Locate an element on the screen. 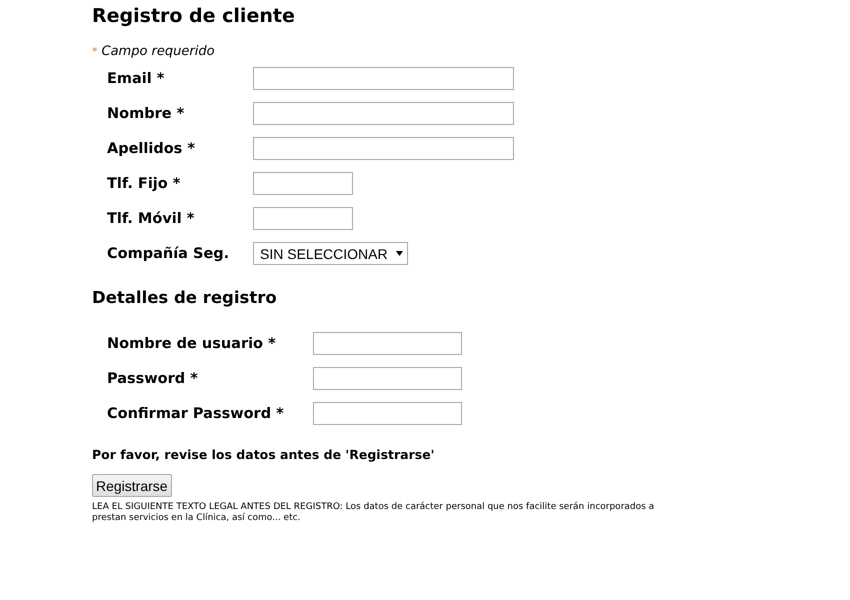  field-label: Apellidos * is located at coordinates (151, 148).